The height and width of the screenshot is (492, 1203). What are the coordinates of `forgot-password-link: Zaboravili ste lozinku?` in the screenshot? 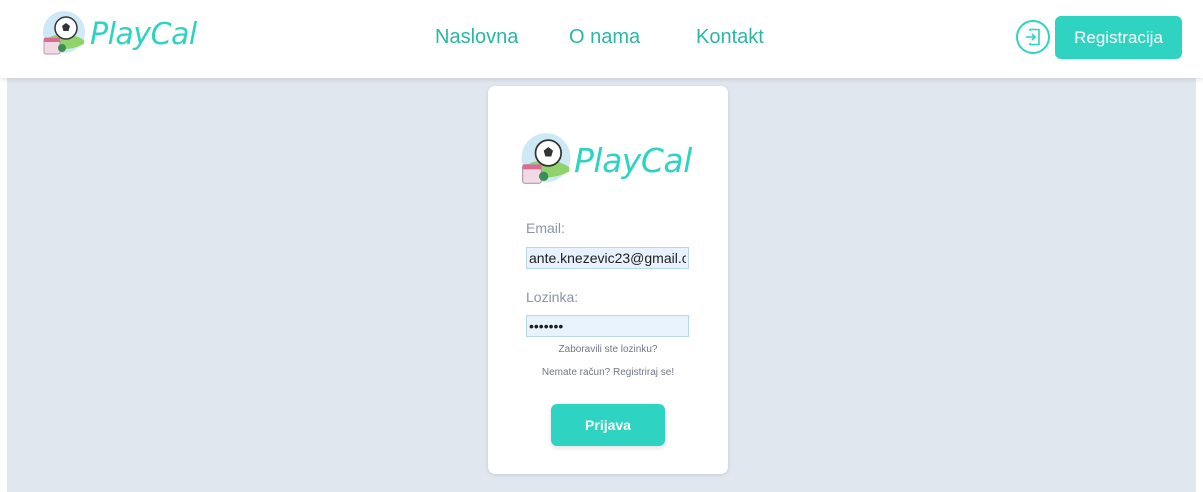 It's located at (608, 349).